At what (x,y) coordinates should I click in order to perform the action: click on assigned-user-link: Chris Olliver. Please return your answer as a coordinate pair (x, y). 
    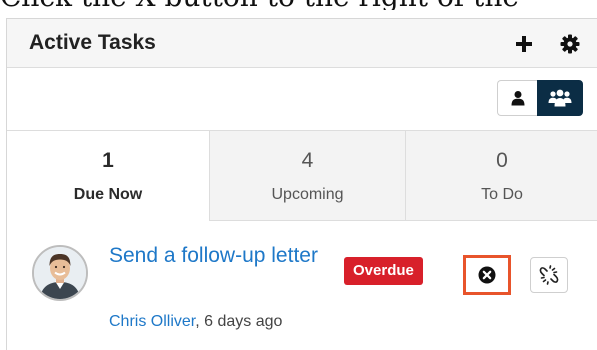
    Looking at the image, I should click on (152, 321).